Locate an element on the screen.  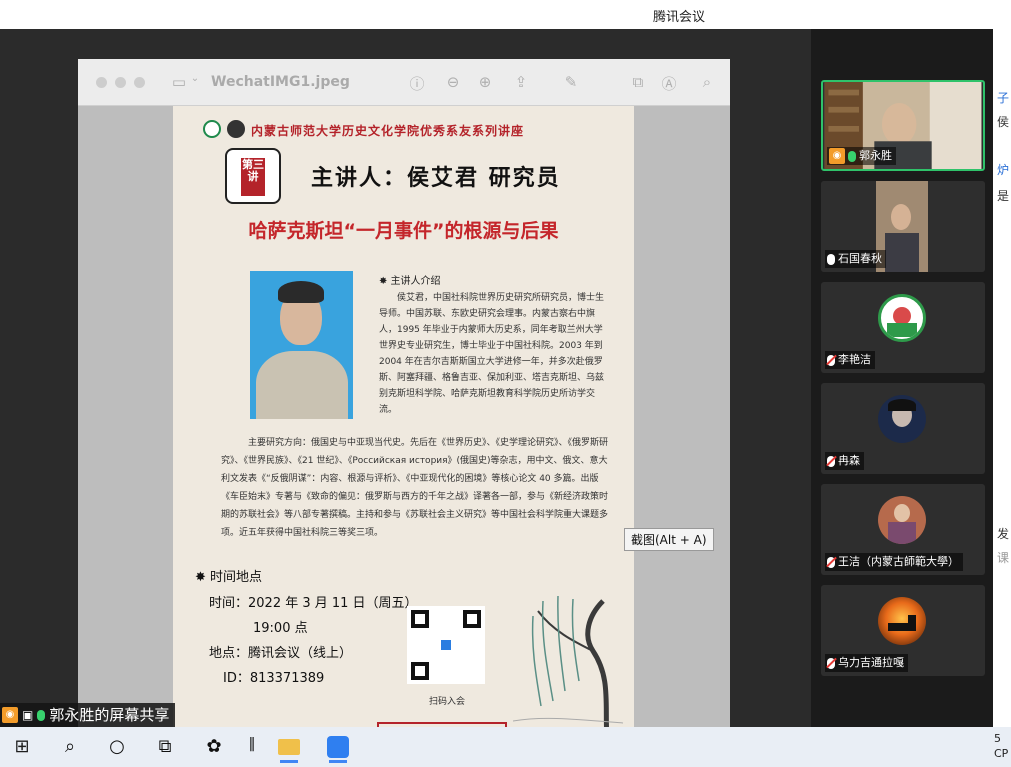
participant-tile: ◉ 郭永胜 is located at coordinates (903, 125).